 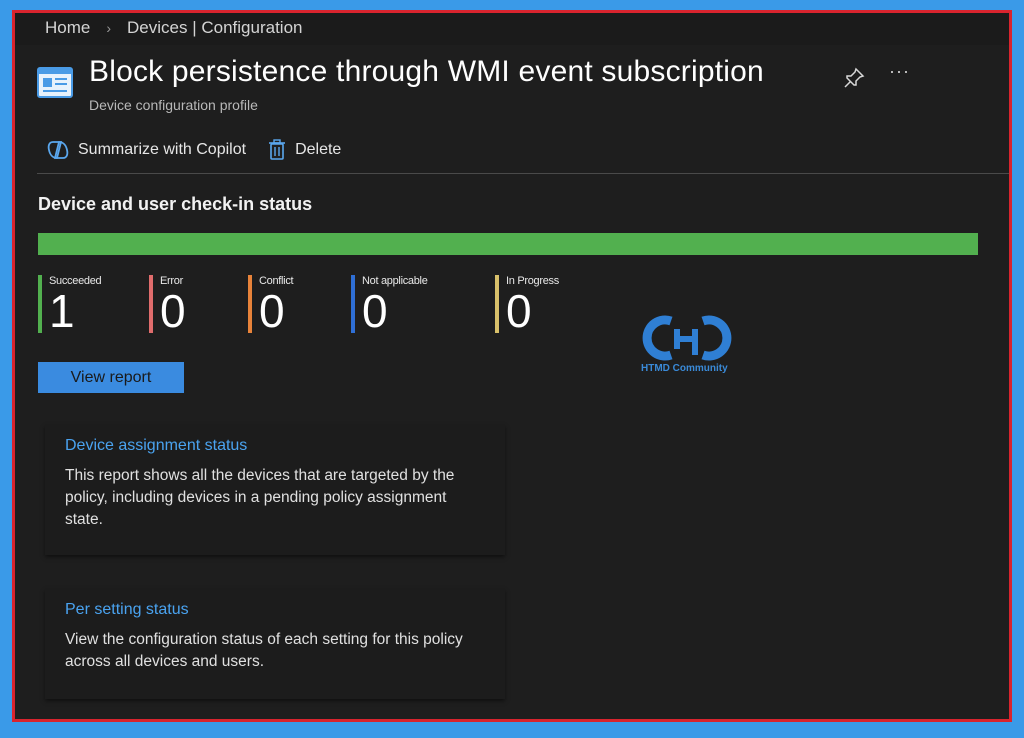 I want to click on breadcrumb: Home › Devices | Configuration, so click(x=173, y=28).